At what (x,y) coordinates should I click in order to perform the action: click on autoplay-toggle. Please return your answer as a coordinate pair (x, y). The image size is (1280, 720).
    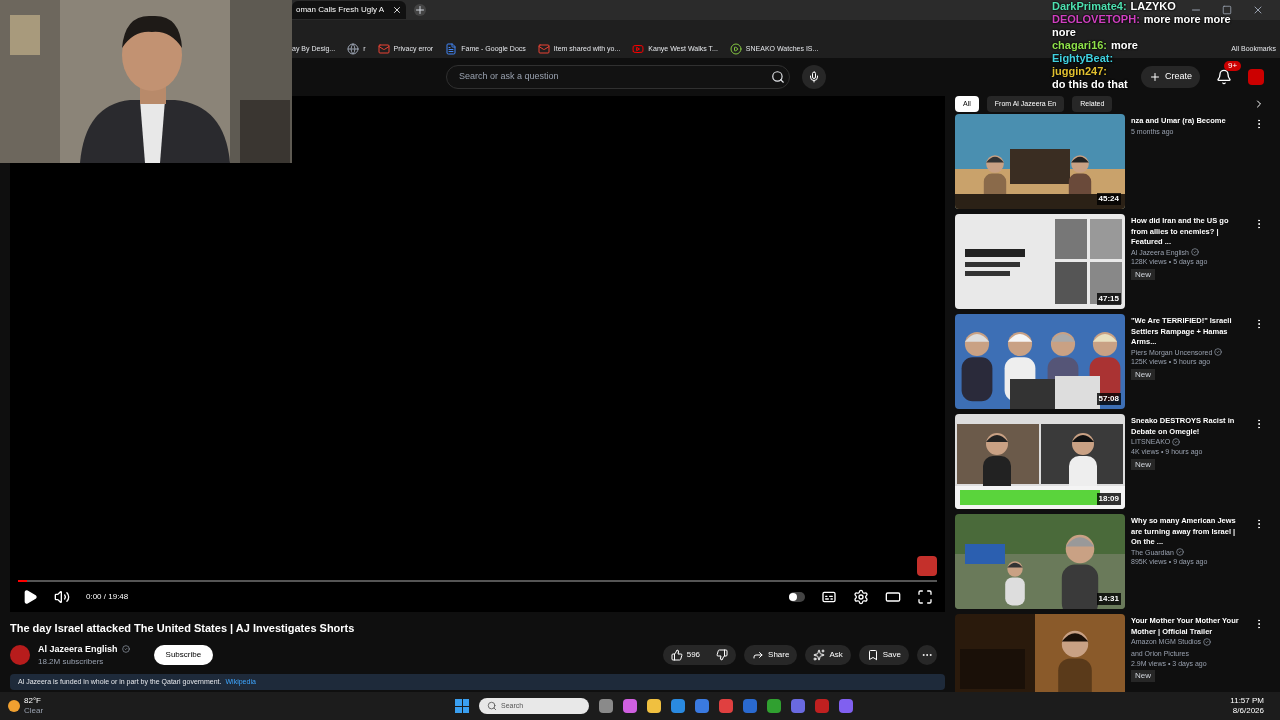
    Looking at the image, I should click on (797, 597).